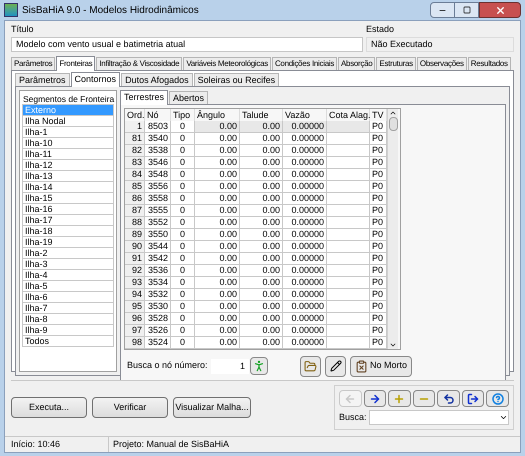 The height and width of the screenshot is (456, 525). Describe the element at coordinates (237, 79) in the screenshot. I see `tab: Soleiras ou Recifes` at that location.